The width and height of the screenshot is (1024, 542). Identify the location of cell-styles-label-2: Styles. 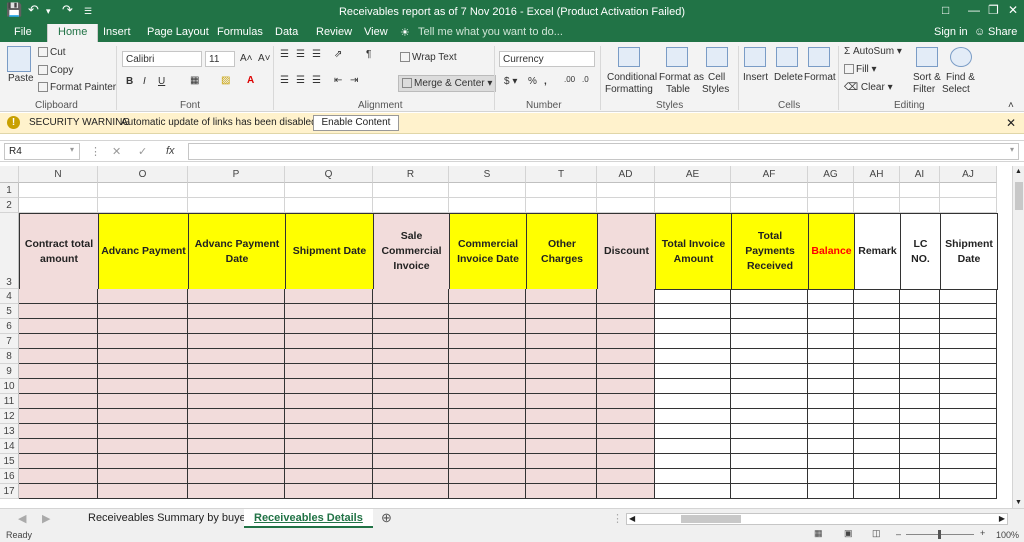
(715, 89).